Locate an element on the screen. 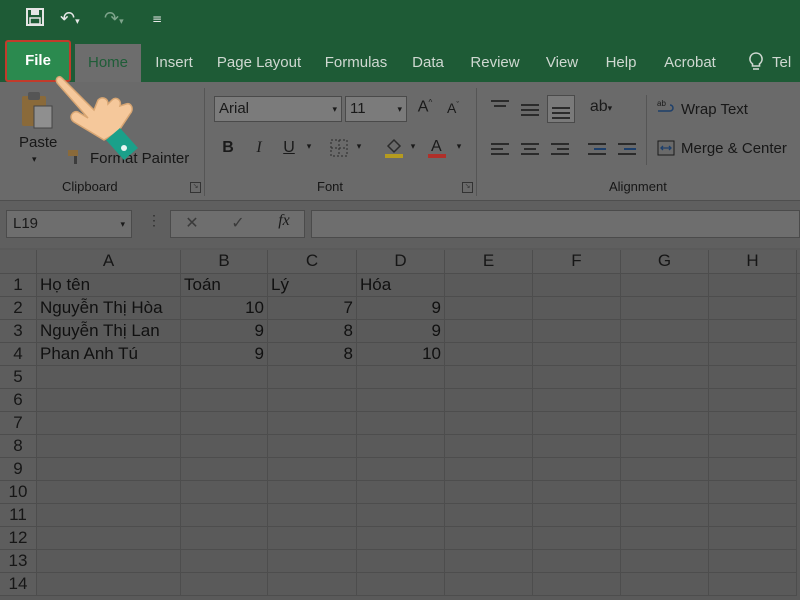  row-header: 5 is located at coordinates (18, 377).